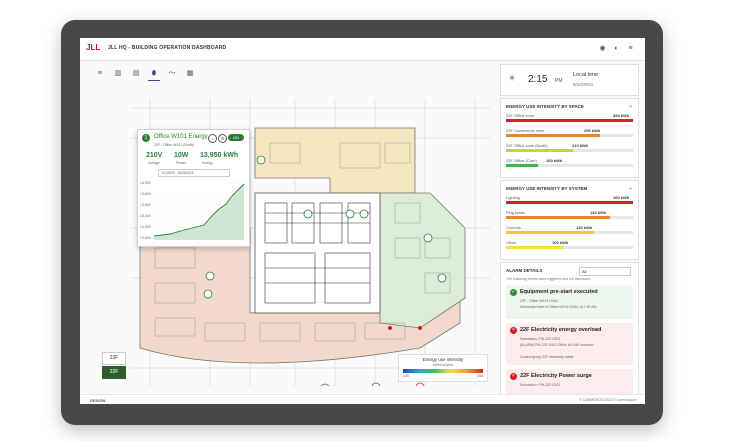 The image size is (744, 441). Describe the element at coordinates (145, 238) in the screenshot. I see `y-tick: 13,000` at that location.